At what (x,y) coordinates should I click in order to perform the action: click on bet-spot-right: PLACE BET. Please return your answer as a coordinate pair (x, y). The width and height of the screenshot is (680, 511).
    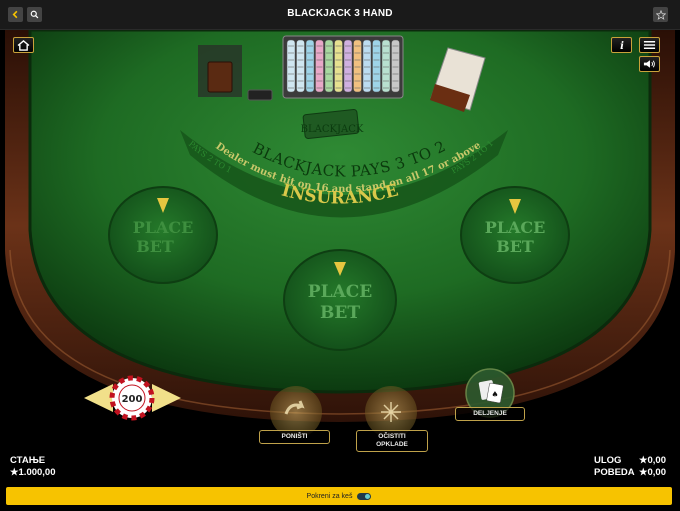
    Looking at the image, I should click on (515, 235).